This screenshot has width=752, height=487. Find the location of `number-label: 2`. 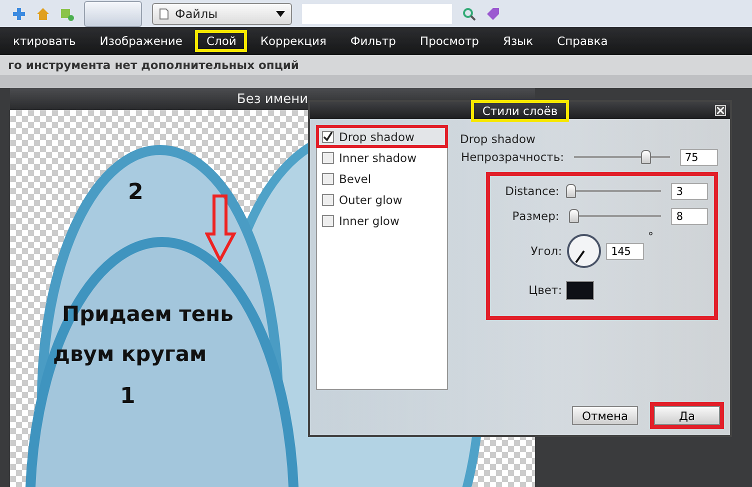

number-label: 2 is located at coordinates (136, 192).